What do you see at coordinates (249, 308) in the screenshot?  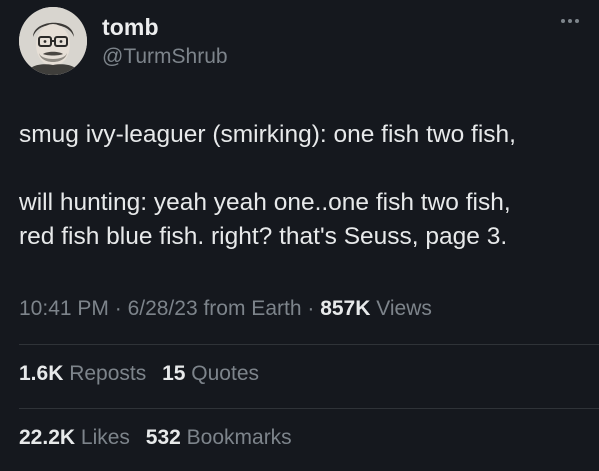 I see `tweet-source: from Earth` at bounding box center [249, 308].